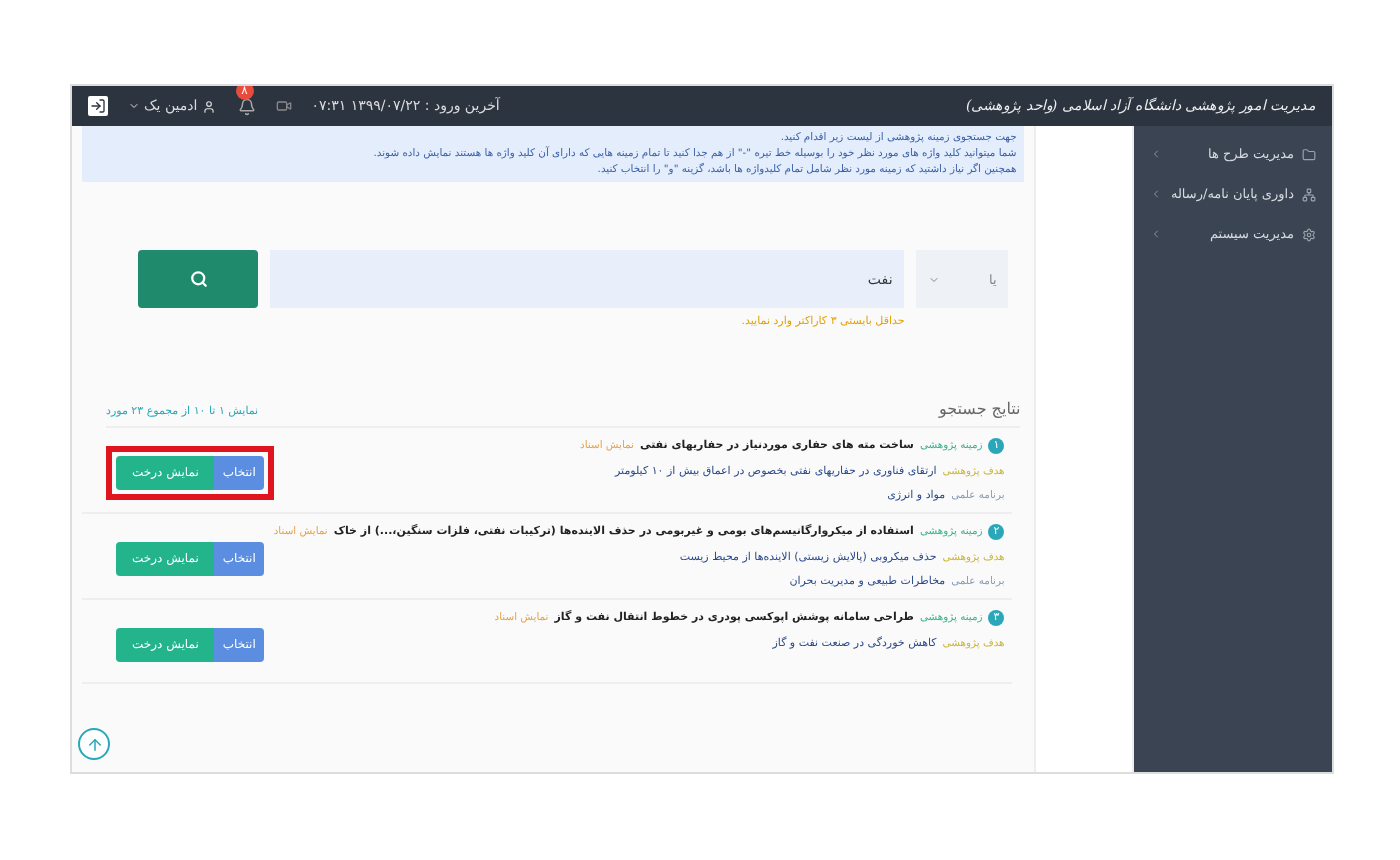 The image size is (1400, 860). What do you see at coordinates (198, 279) in the screenshot?
I see `search-icon` at bounding box center [198, 279].